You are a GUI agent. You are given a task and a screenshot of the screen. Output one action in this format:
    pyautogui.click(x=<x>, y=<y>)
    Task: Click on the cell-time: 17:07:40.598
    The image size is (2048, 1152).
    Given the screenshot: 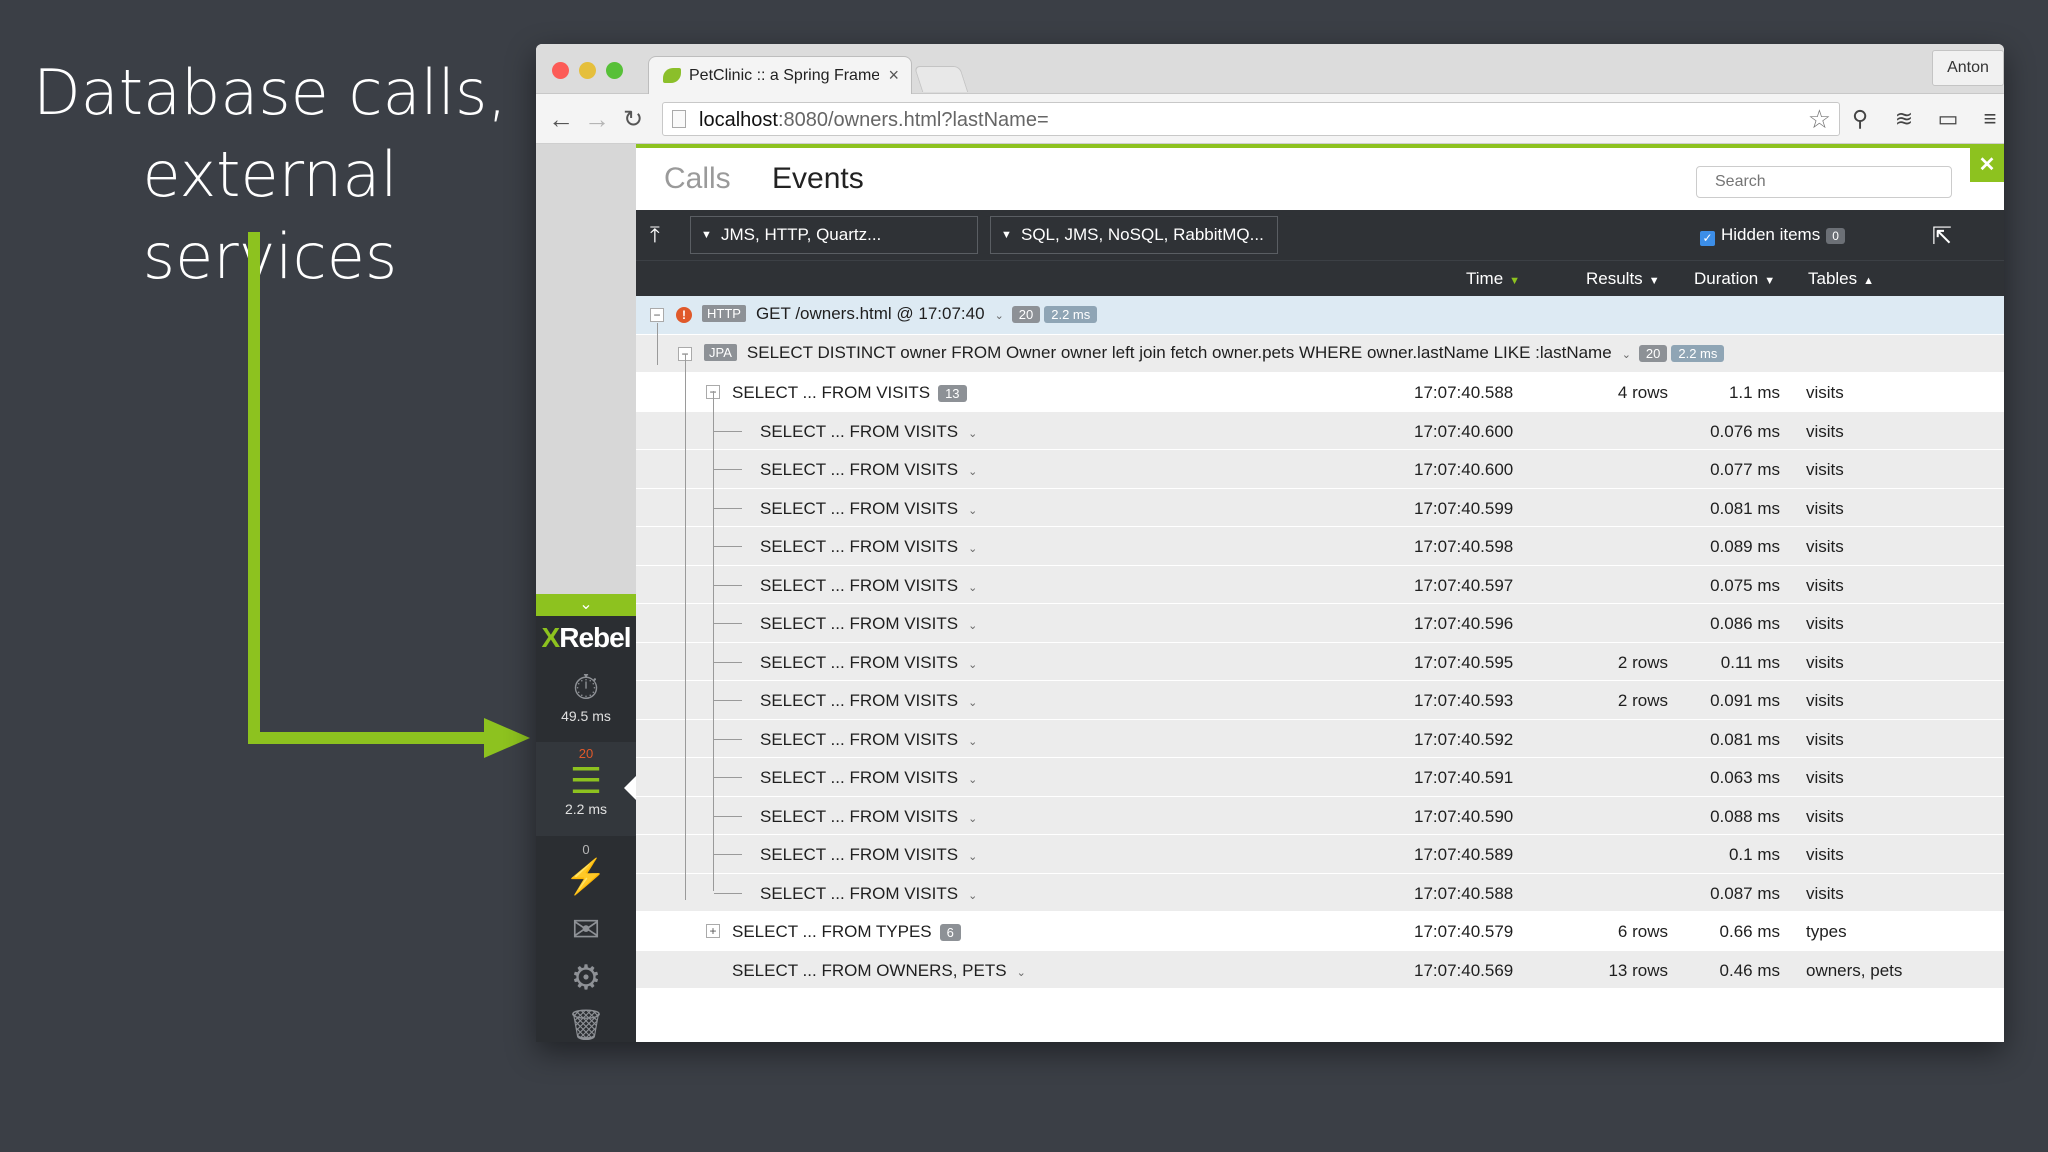 What is the action you would take?
    pyautogui.click(x=1464, y=546)
    